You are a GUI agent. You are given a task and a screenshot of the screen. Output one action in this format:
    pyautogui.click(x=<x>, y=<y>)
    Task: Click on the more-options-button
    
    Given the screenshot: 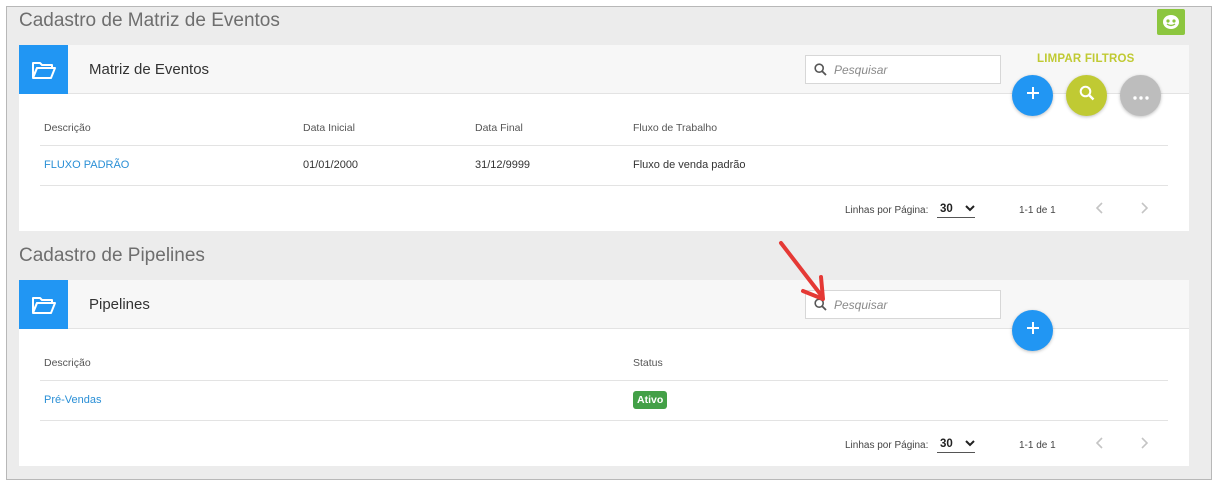 What is the action you would take?
    pyautogui.click(x=1140, y=95)
    